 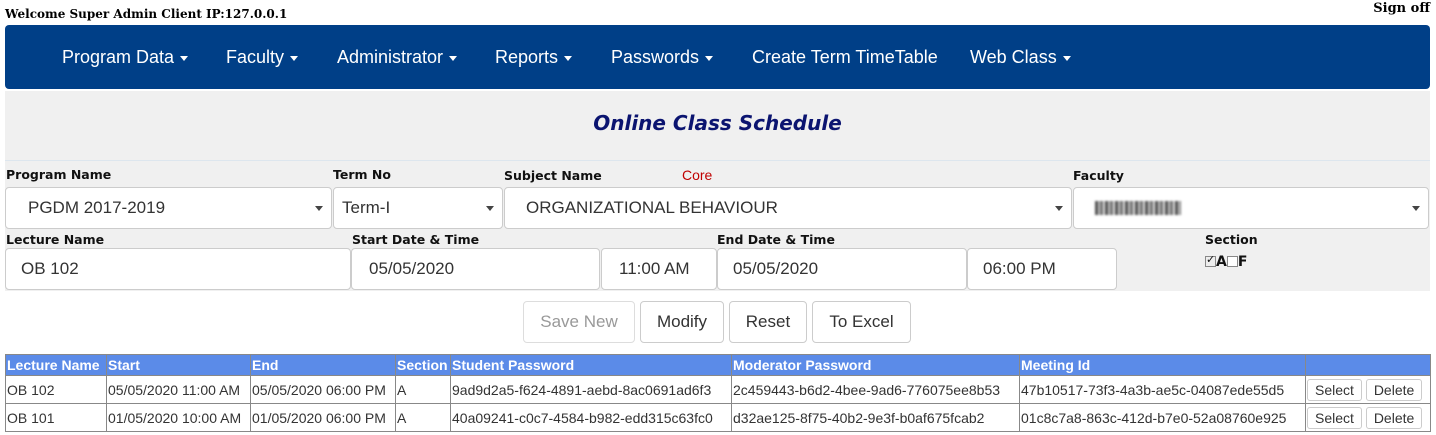 What do you see at coordinates (50, 268) in the screenshot?
I see `lecture-name-value: OB 102` at bounding box center [50, 268].